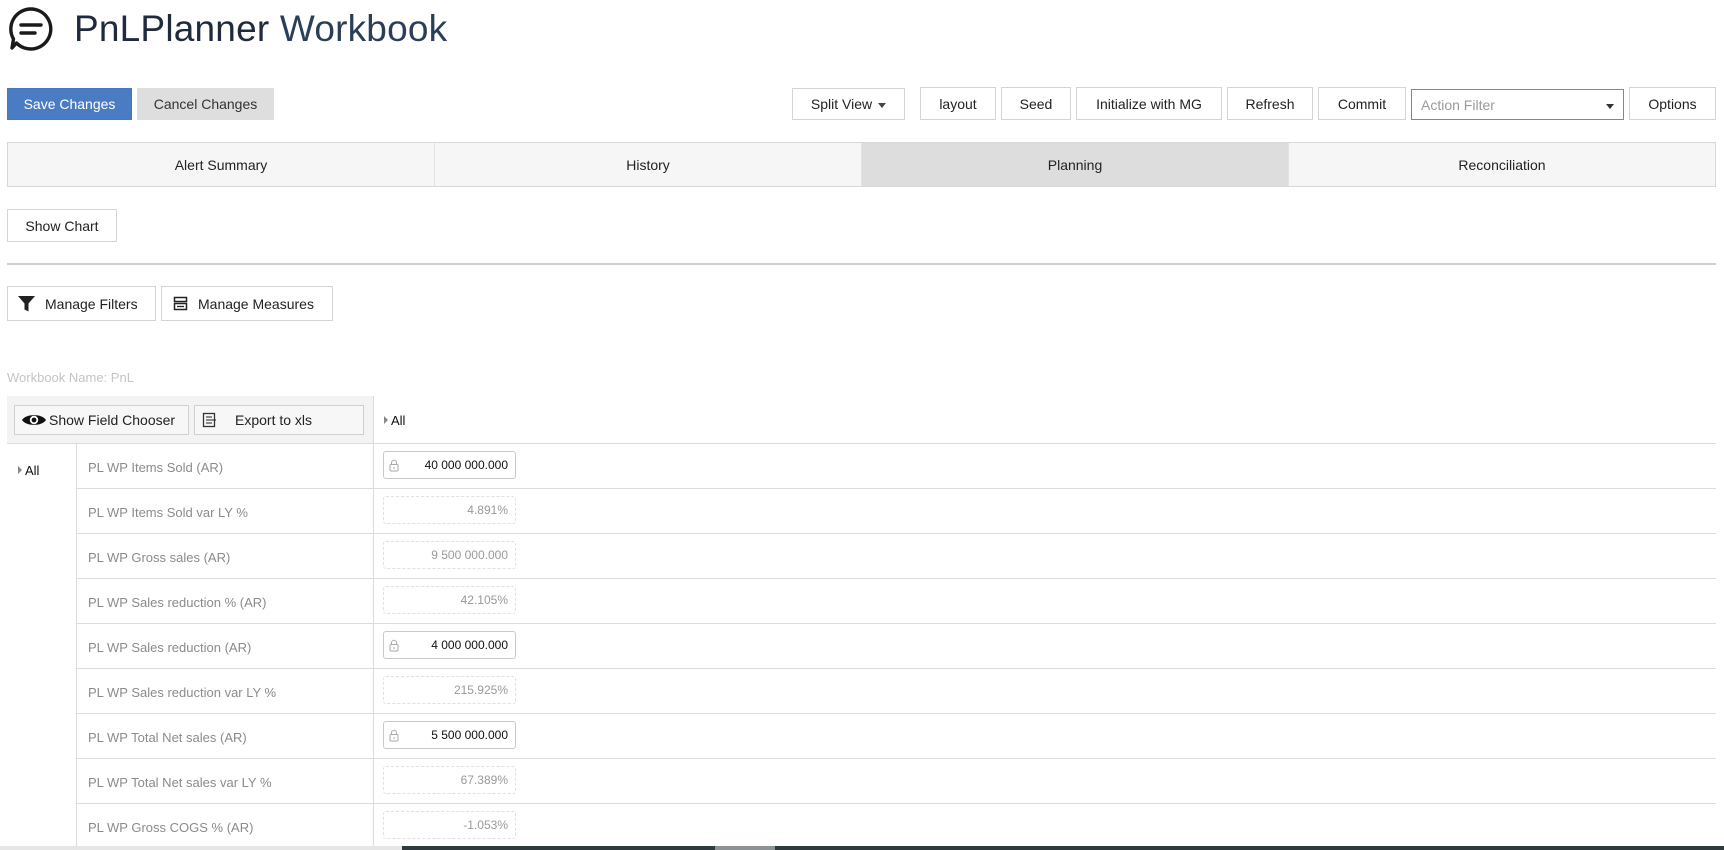 The width and height of the screenshot is (1724, 850). Describe the element at coordinates (190, 420) in the screenshot. I see `grid-toolbar: Show Field Chooser Export to xls` at that location.